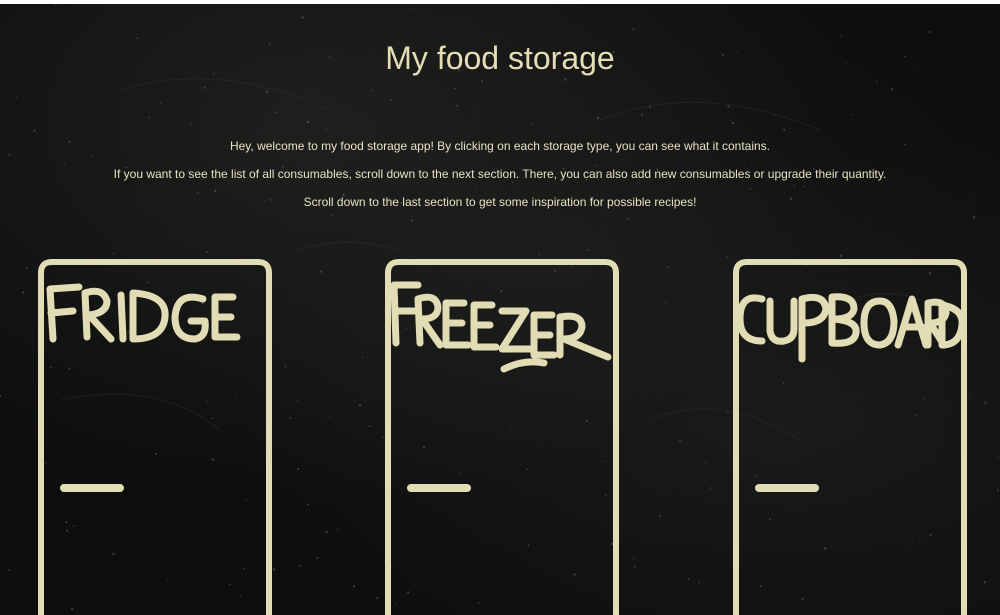 The image size is (1000, 615). Describe the element at coordinates (851, 328) in the screenshot. I see `cupboard-label-art` at that location.